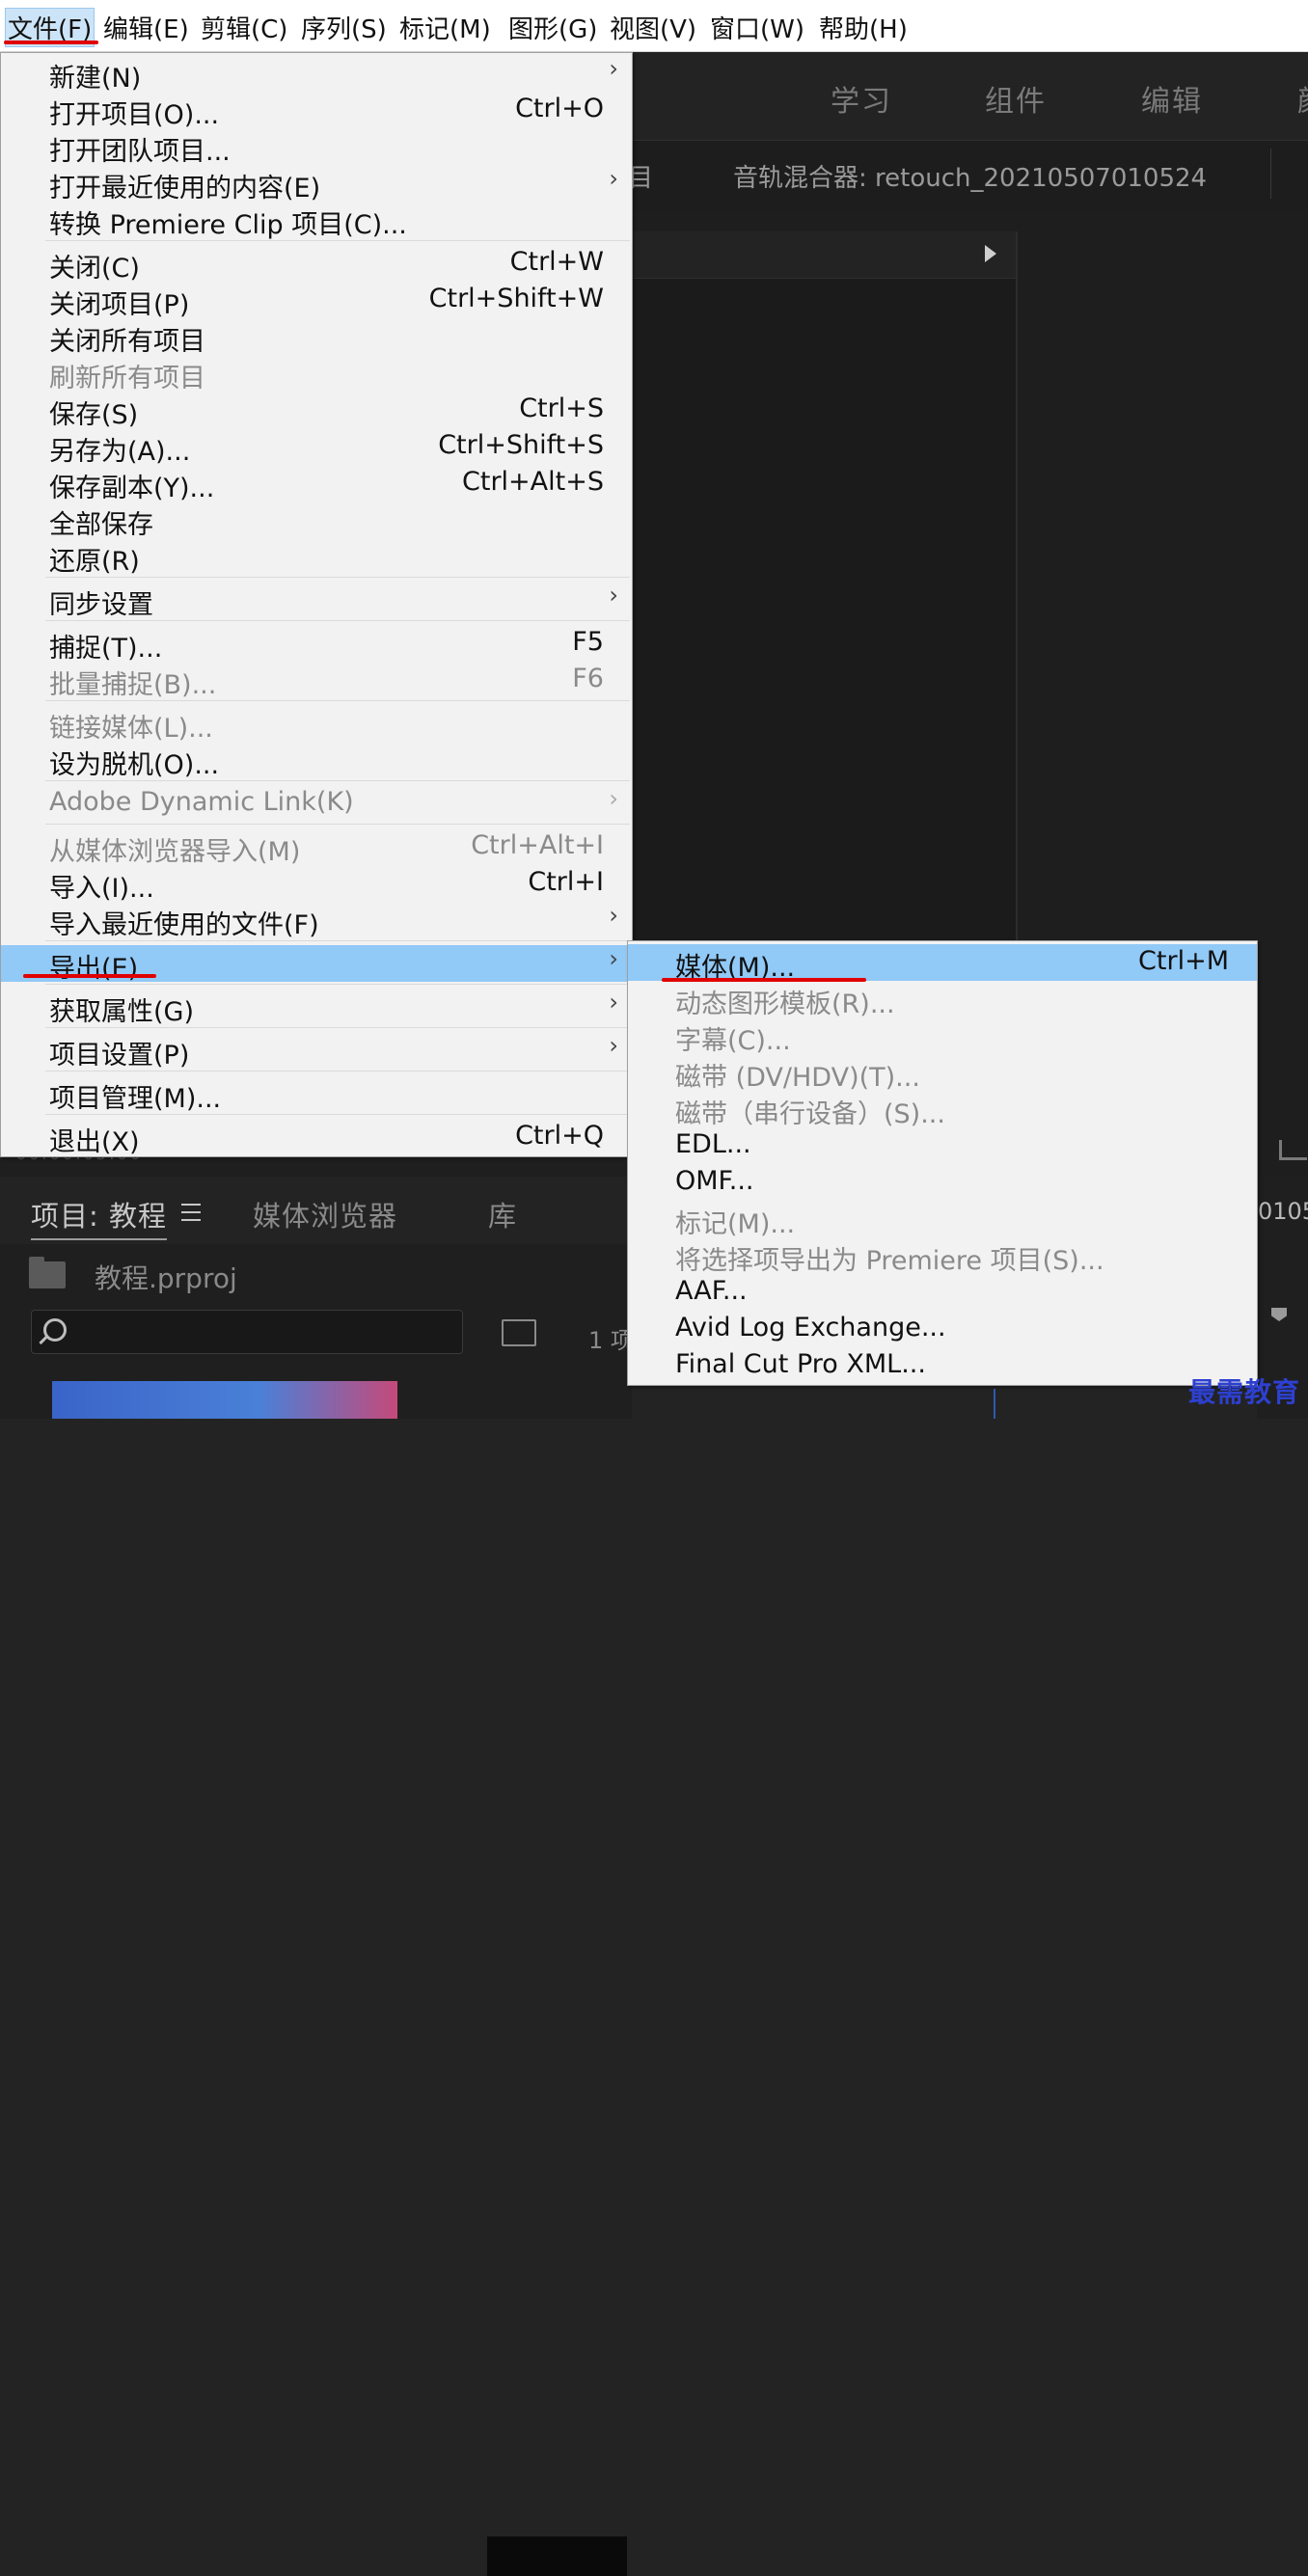  What do you see at coordinates (101, 605) in the screenshot?
I see `menu-item-label: 同步设置` at bounding box center [101, 605].